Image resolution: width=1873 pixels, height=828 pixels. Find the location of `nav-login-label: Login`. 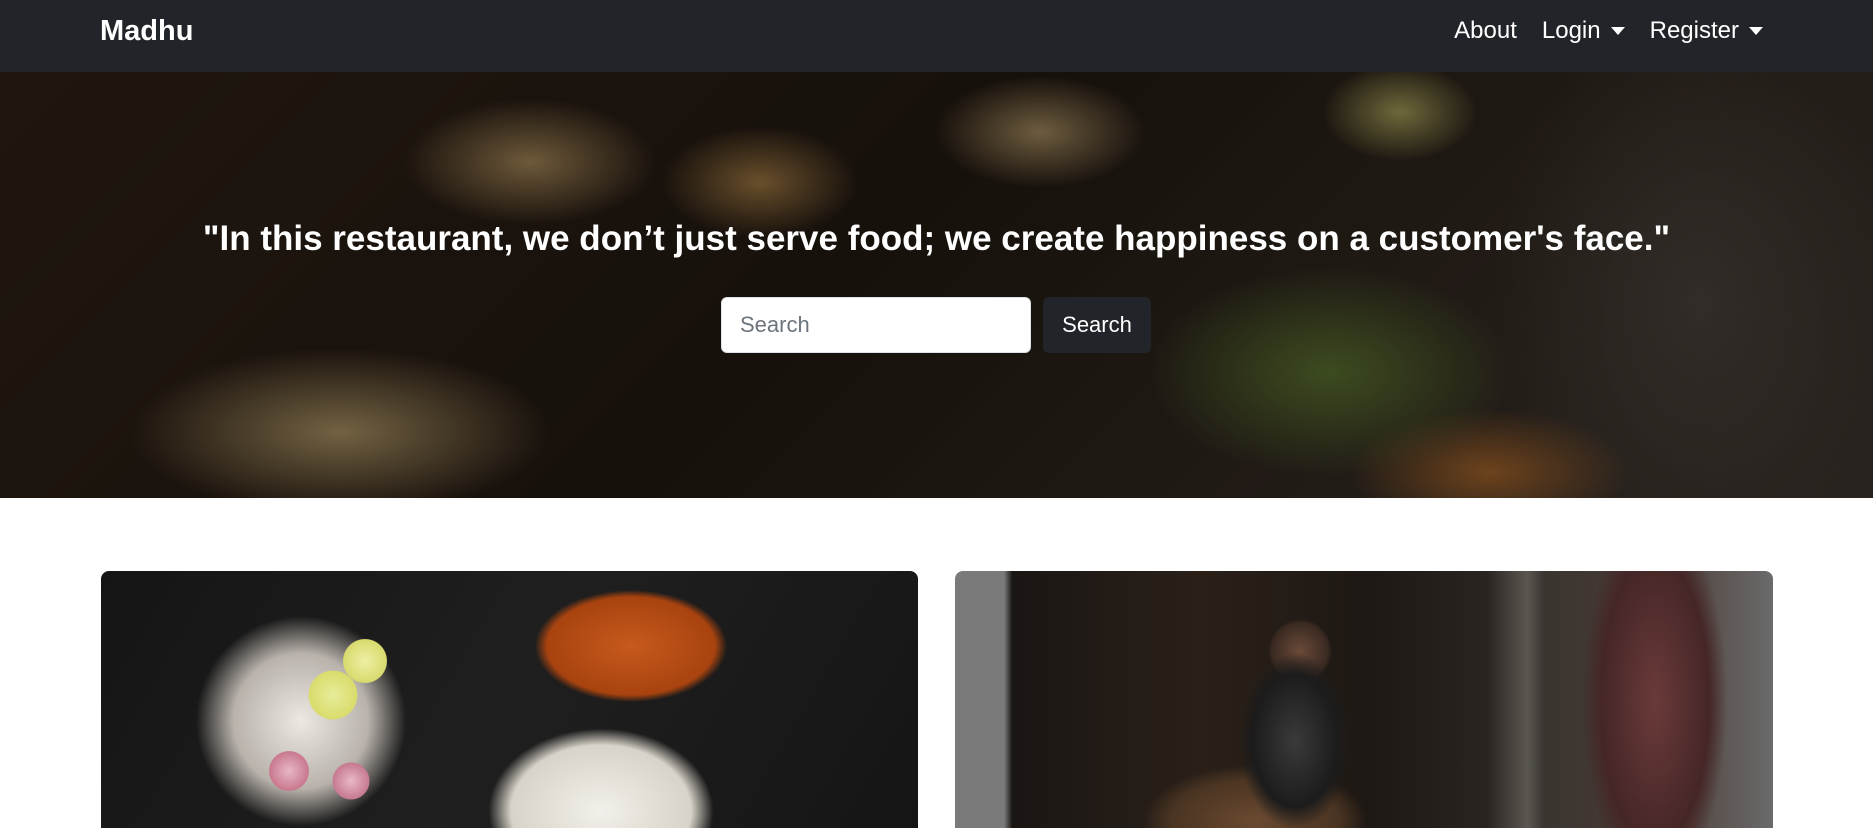

nav-login-label: Login is located at coordinates (1571, 30).